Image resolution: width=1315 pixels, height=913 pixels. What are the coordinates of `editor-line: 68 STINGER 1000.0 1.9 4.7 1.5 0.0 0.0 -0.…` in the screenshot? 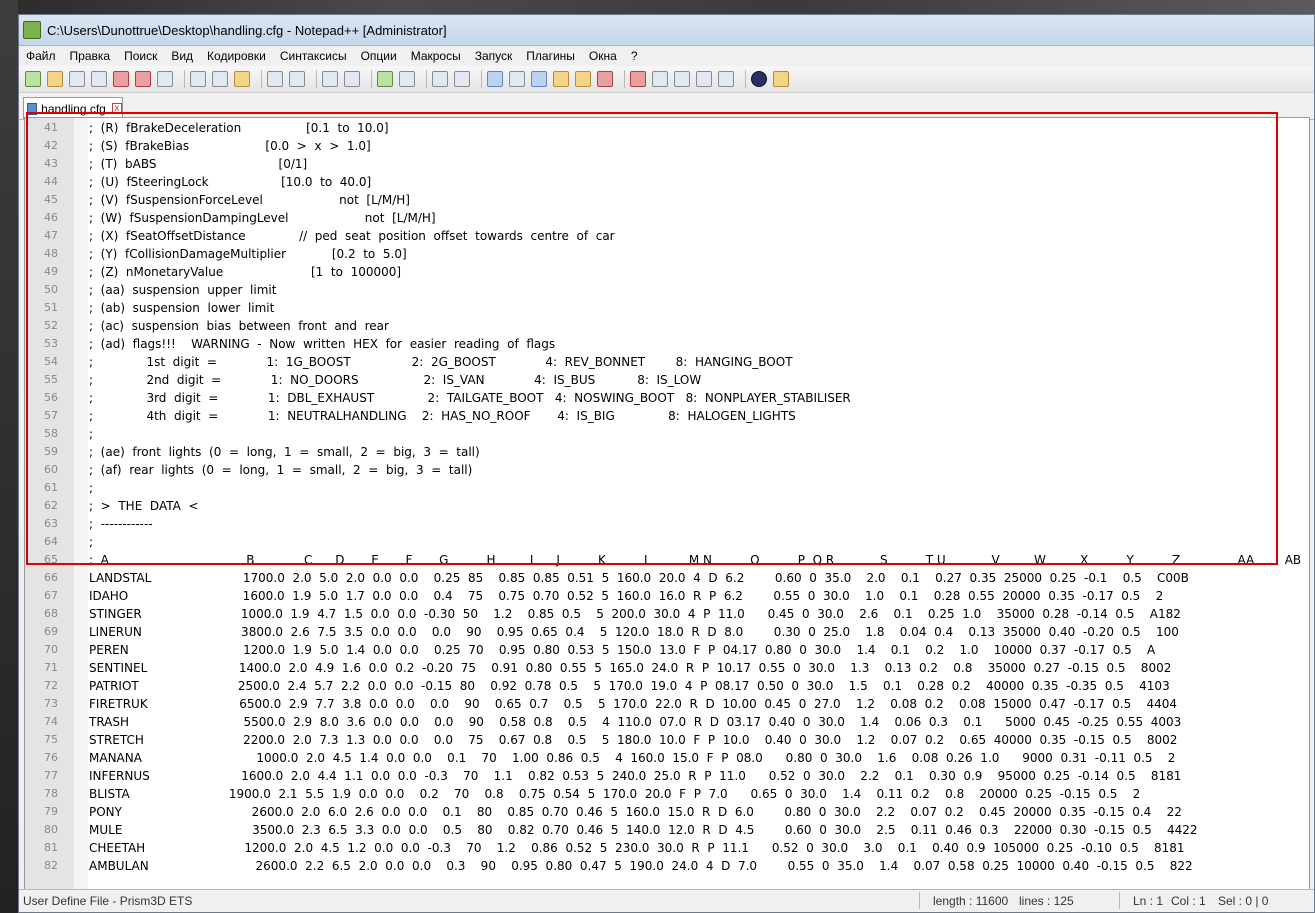 It's located at (667, 614).